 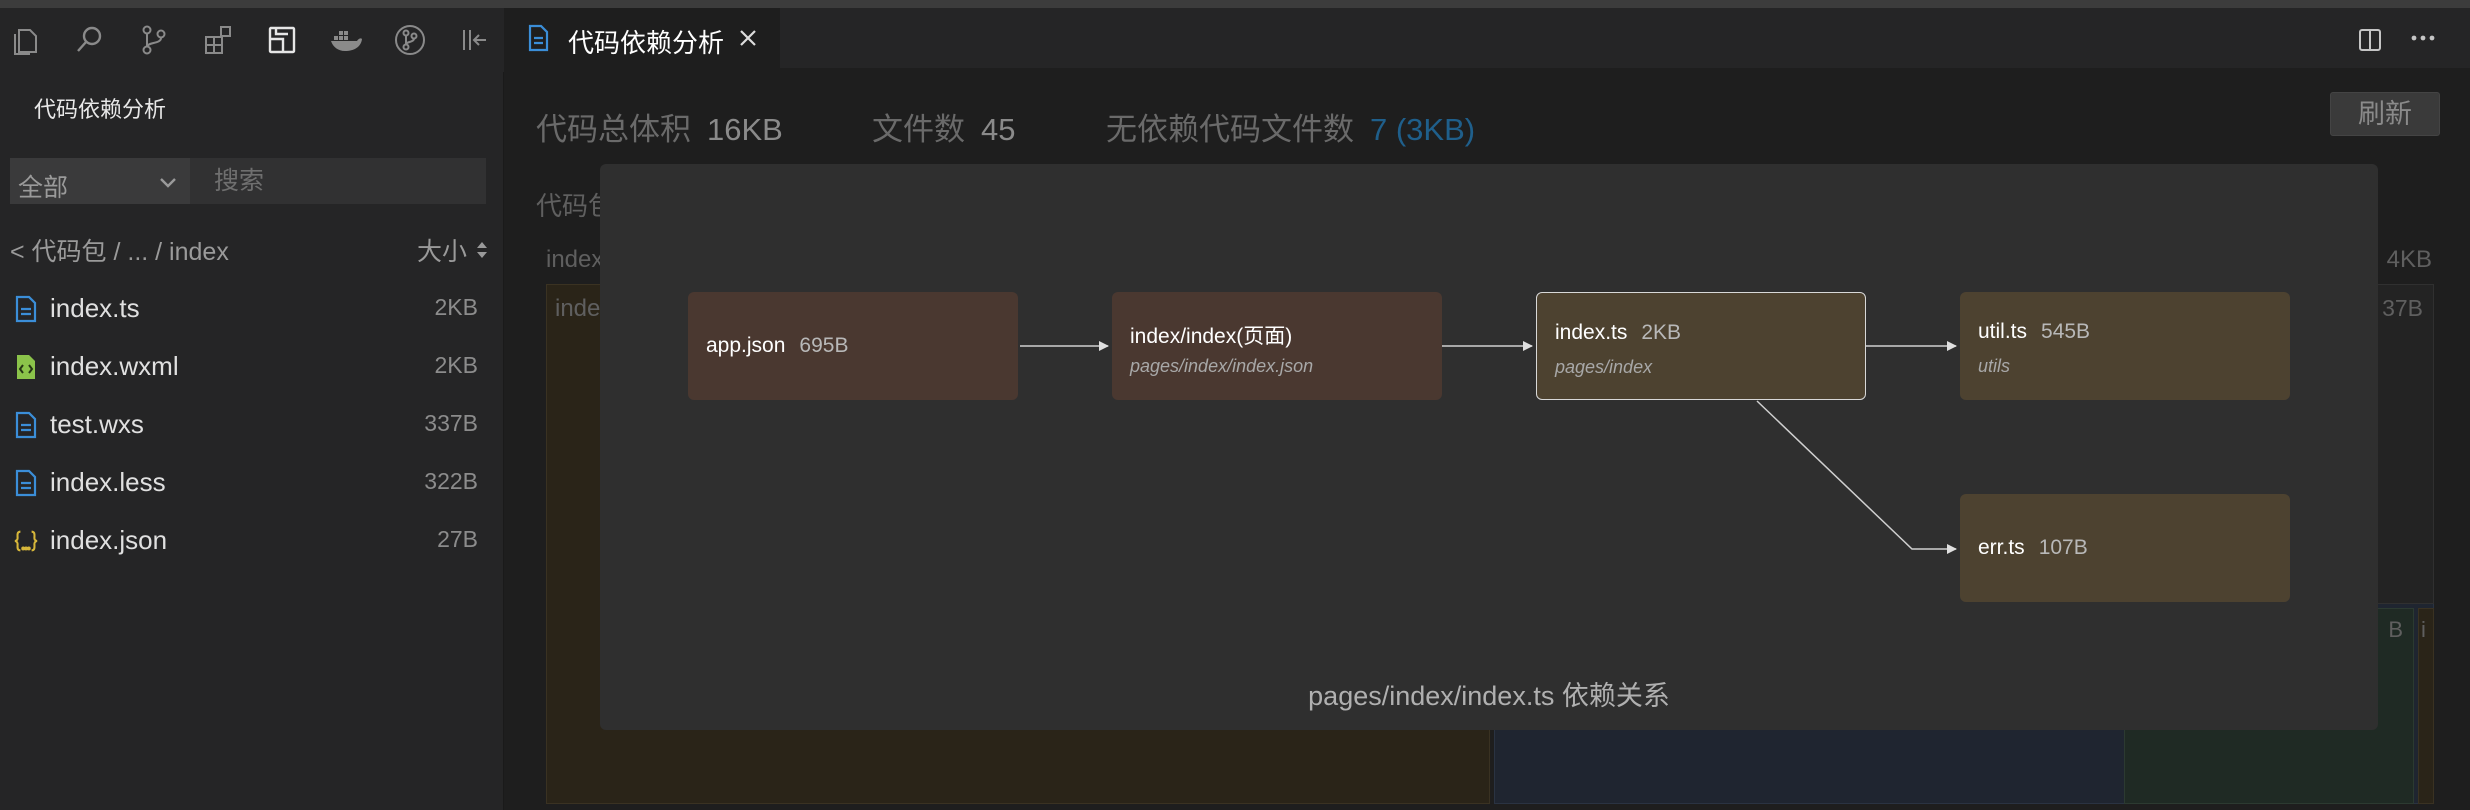 I want to click on chevron-down-icon, so click(x=168, y=183).